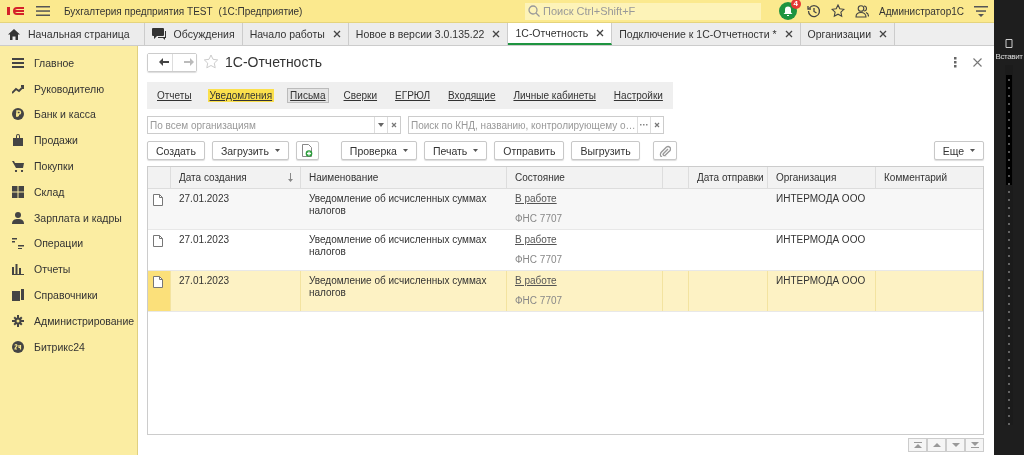 The height and width of the screenshot is (455, 1024). Describe the element at coordinates (74, 88) in the screenshot. I see `sidebar-item: Руководителю` at that location.